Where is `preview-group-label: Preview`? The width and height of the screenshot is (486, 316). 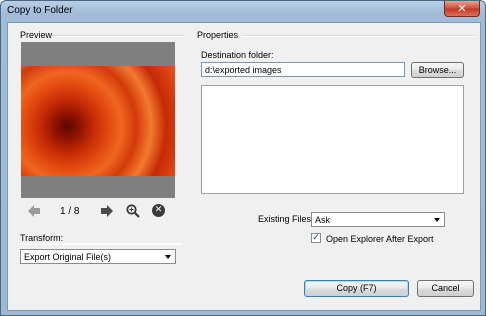
preview-group-label: Preview is located at coordinates (36, 35).